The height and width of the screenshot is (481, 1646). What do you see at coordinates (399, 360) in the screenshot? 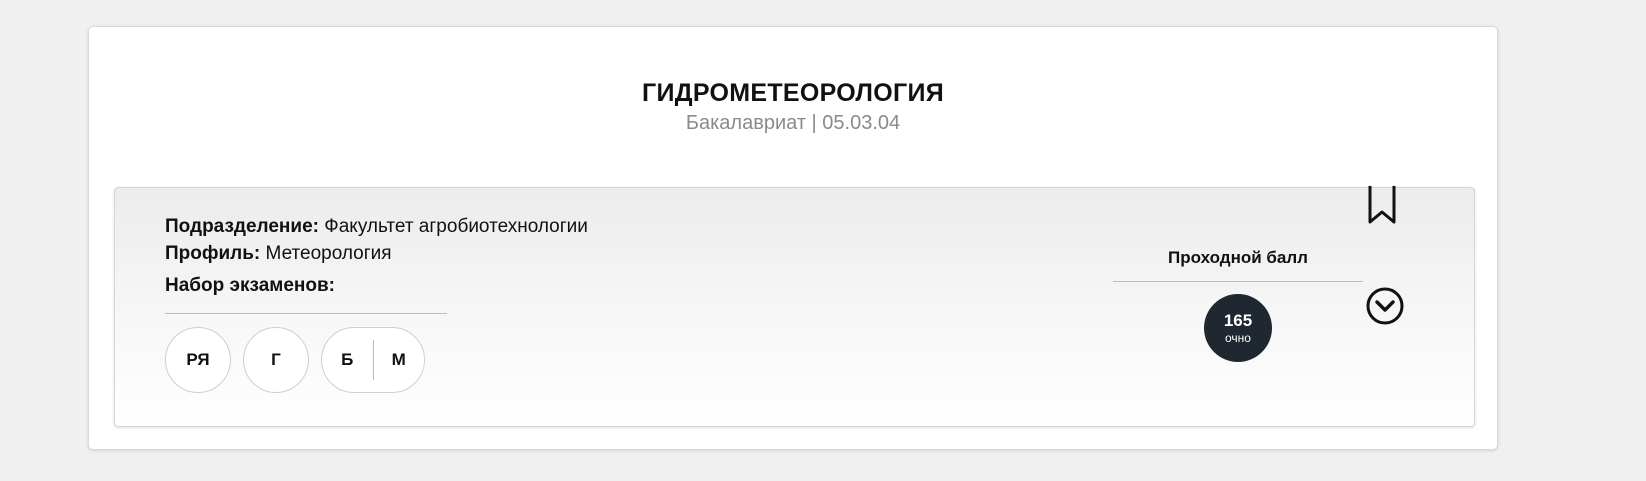
I see `exam-chip-math: М` at bounding box center [399, 360].